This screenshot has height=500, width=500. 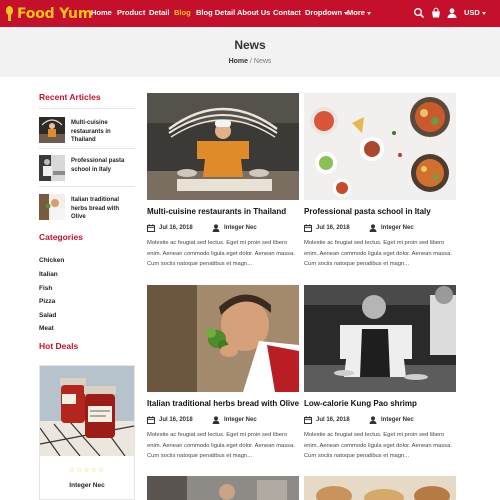 I want to click on recent-article-item: Multi-cuisine restaurants in Thailand, so click(x=87, y=130).